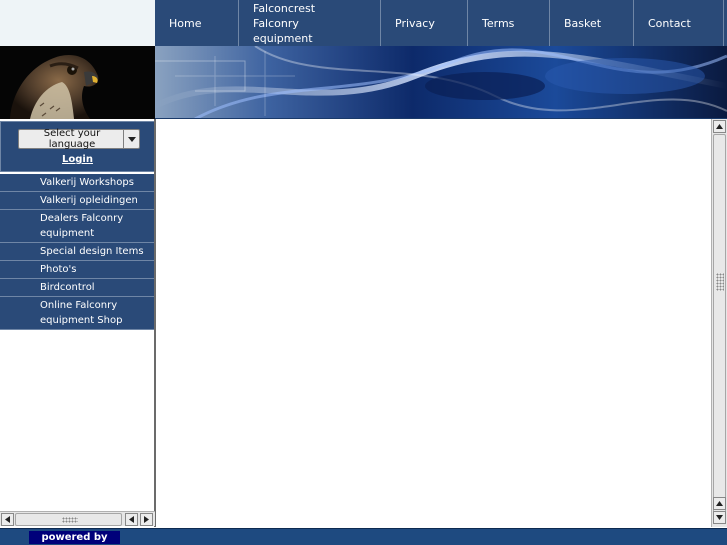 Image resolution: width=727 pixels, height=545 pixels. Describe the element at coordinates (276, 23) in the screenshot. I see `nav-falconcrest-line-2: Falconry` at that location.